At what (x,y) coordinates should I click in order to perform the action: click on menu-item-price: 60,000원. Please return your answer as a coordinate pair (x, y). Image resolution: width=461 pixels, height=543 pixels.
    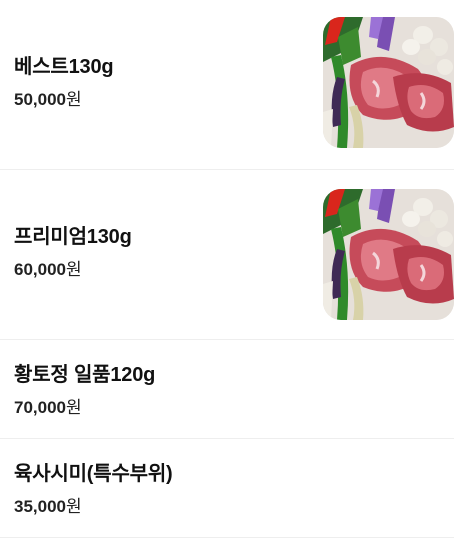
    Looking at the image, I should click on (73, 270).